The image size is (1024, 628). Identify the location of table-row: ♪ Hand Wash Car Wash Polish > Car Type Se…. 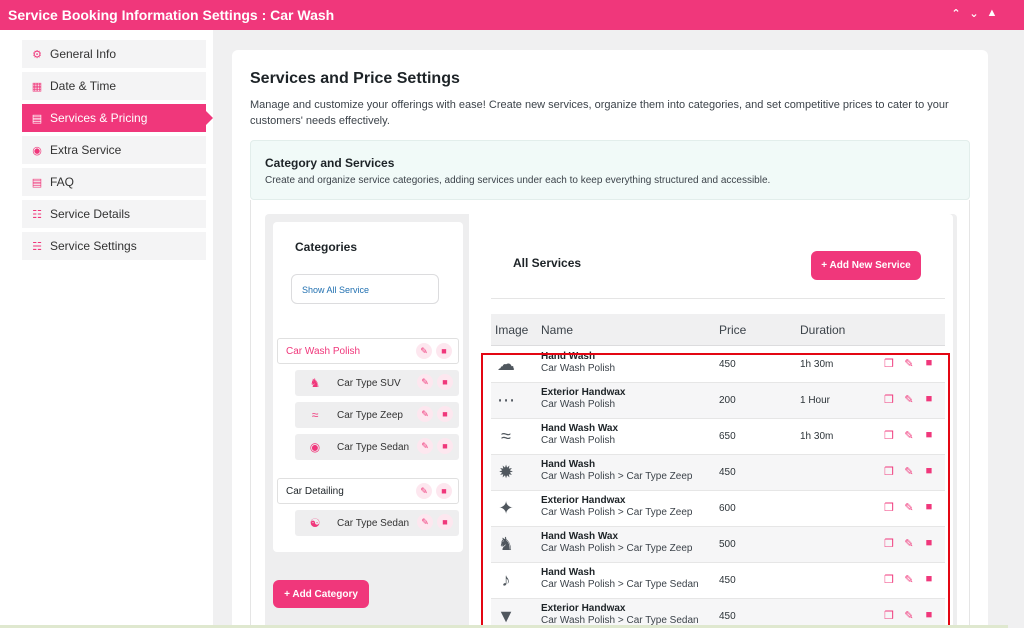
(718, 581).